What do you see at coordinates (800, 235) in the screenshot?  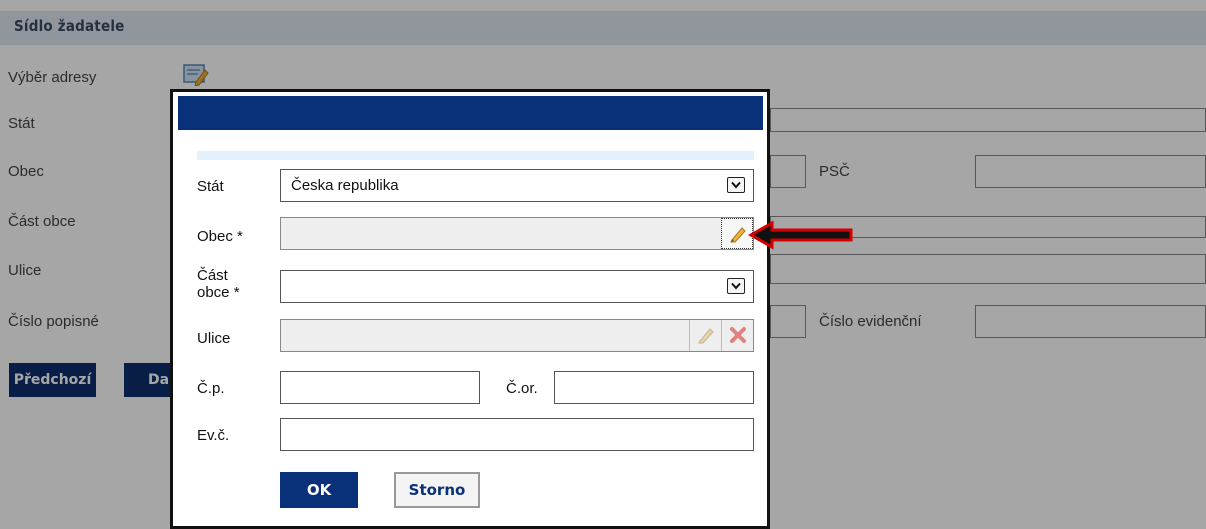 I see `red-arrow-icon` at bounding box center [800, 235].